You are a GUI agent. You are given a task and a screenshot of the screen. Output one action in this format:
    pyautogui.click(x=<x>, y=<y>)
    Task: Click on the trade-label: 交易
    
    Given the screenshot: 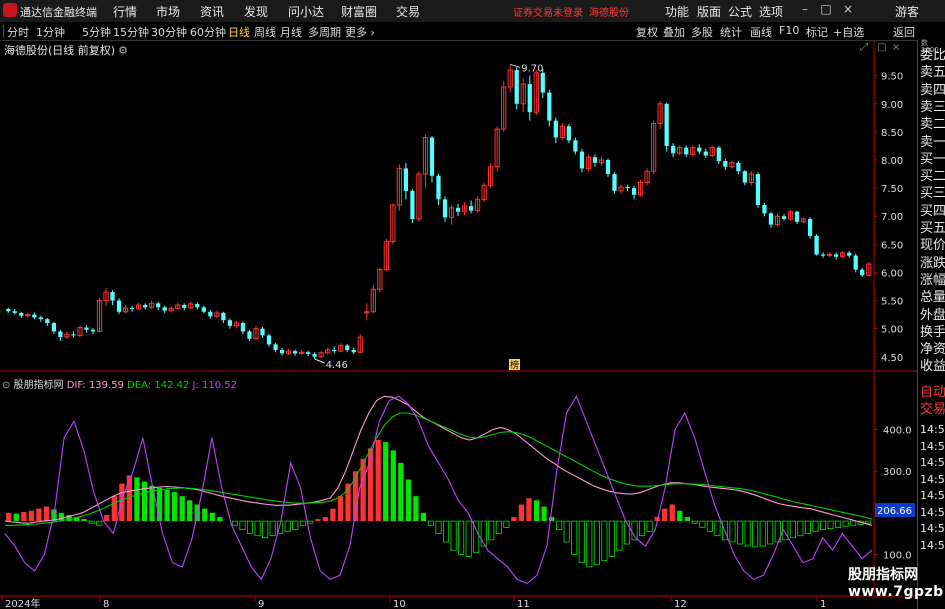 What is the action you would take?
    pyautogui.click(x=932, y=410)
    